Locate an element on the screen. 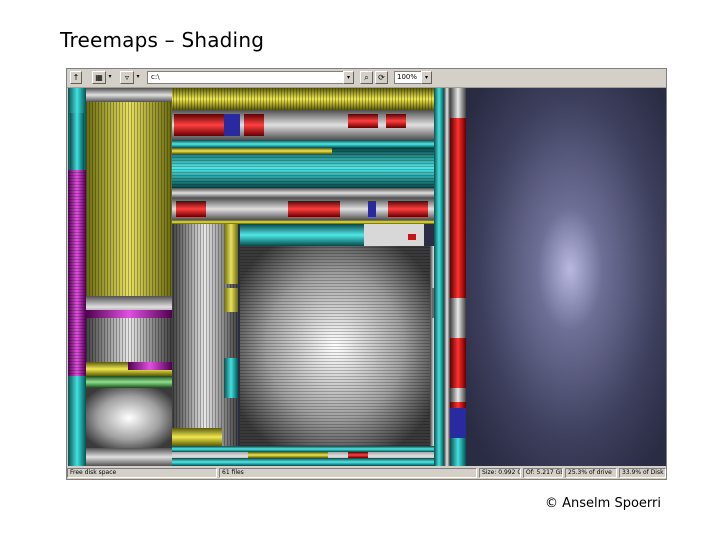 This screenshot has height=540, width=720. status-total: Of: 5.217 Gb is located at coordinates (543, 473).